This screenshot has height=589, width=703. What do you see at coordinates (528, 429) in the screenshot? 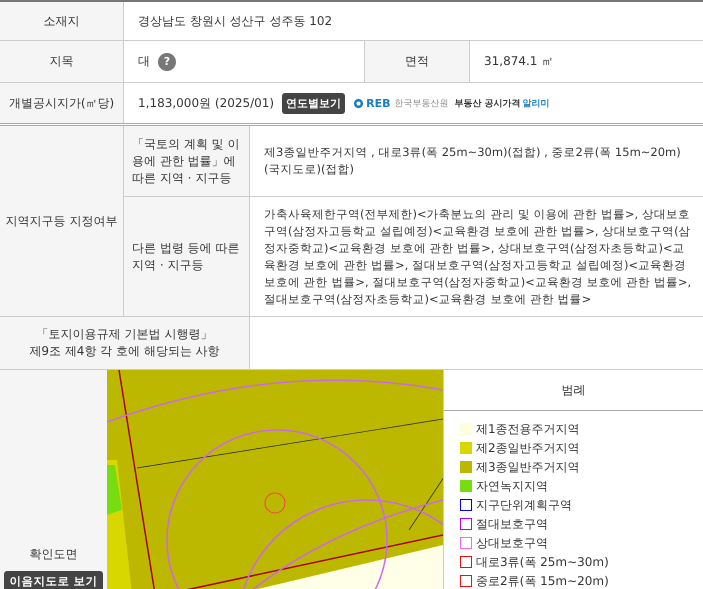
I see `legend-label: 제1종전용주거지역` at bounding box center [528, 429].